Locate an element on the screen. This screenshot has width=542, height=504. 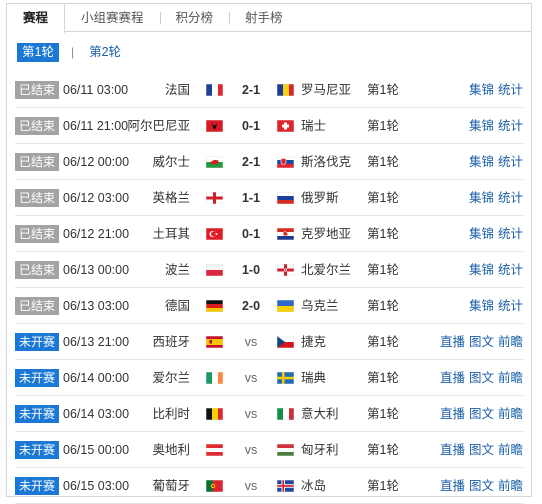
home-team: 德国 is located at coordinates (177, 306).